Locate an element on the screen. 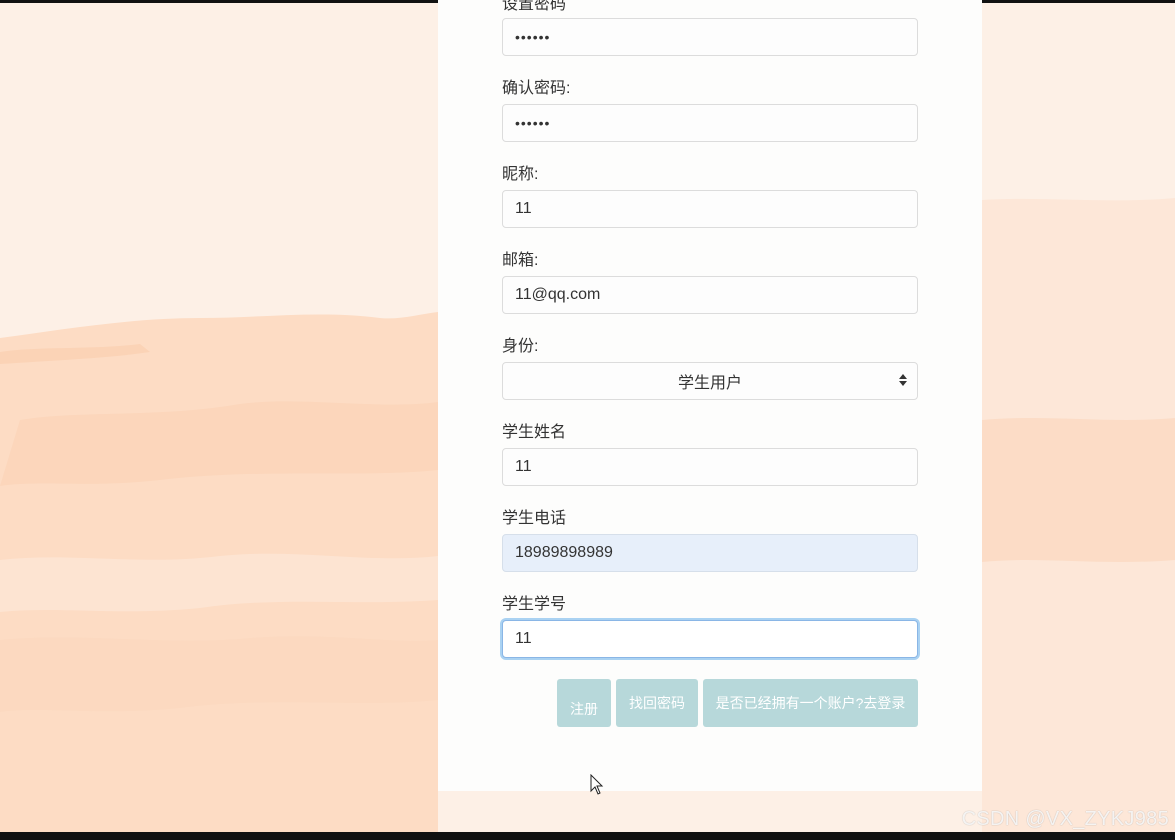 The image size is (1175, 840). student-phone-label: 学生电话 is located at coordinates (534, 518).